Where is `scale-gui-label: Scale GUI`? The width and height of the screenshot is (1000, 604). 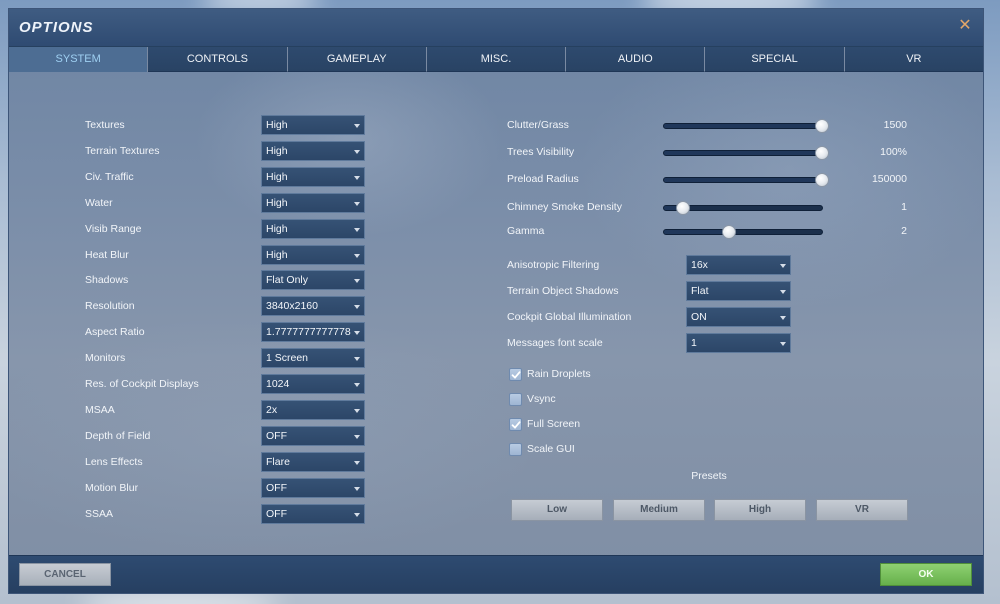 scale-gui-label: Scale GUI is located at coordinates (551, 449).